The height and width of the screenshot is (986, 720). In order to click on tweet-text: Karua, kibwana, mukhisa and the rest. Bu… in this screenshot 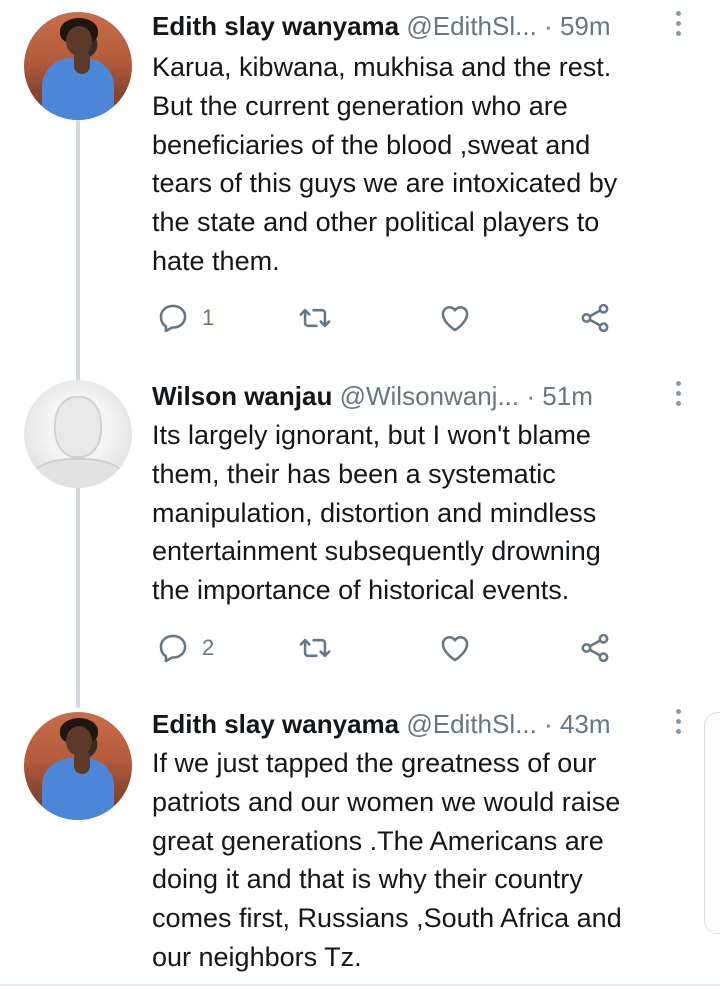, I will do `click(385, 164)`.